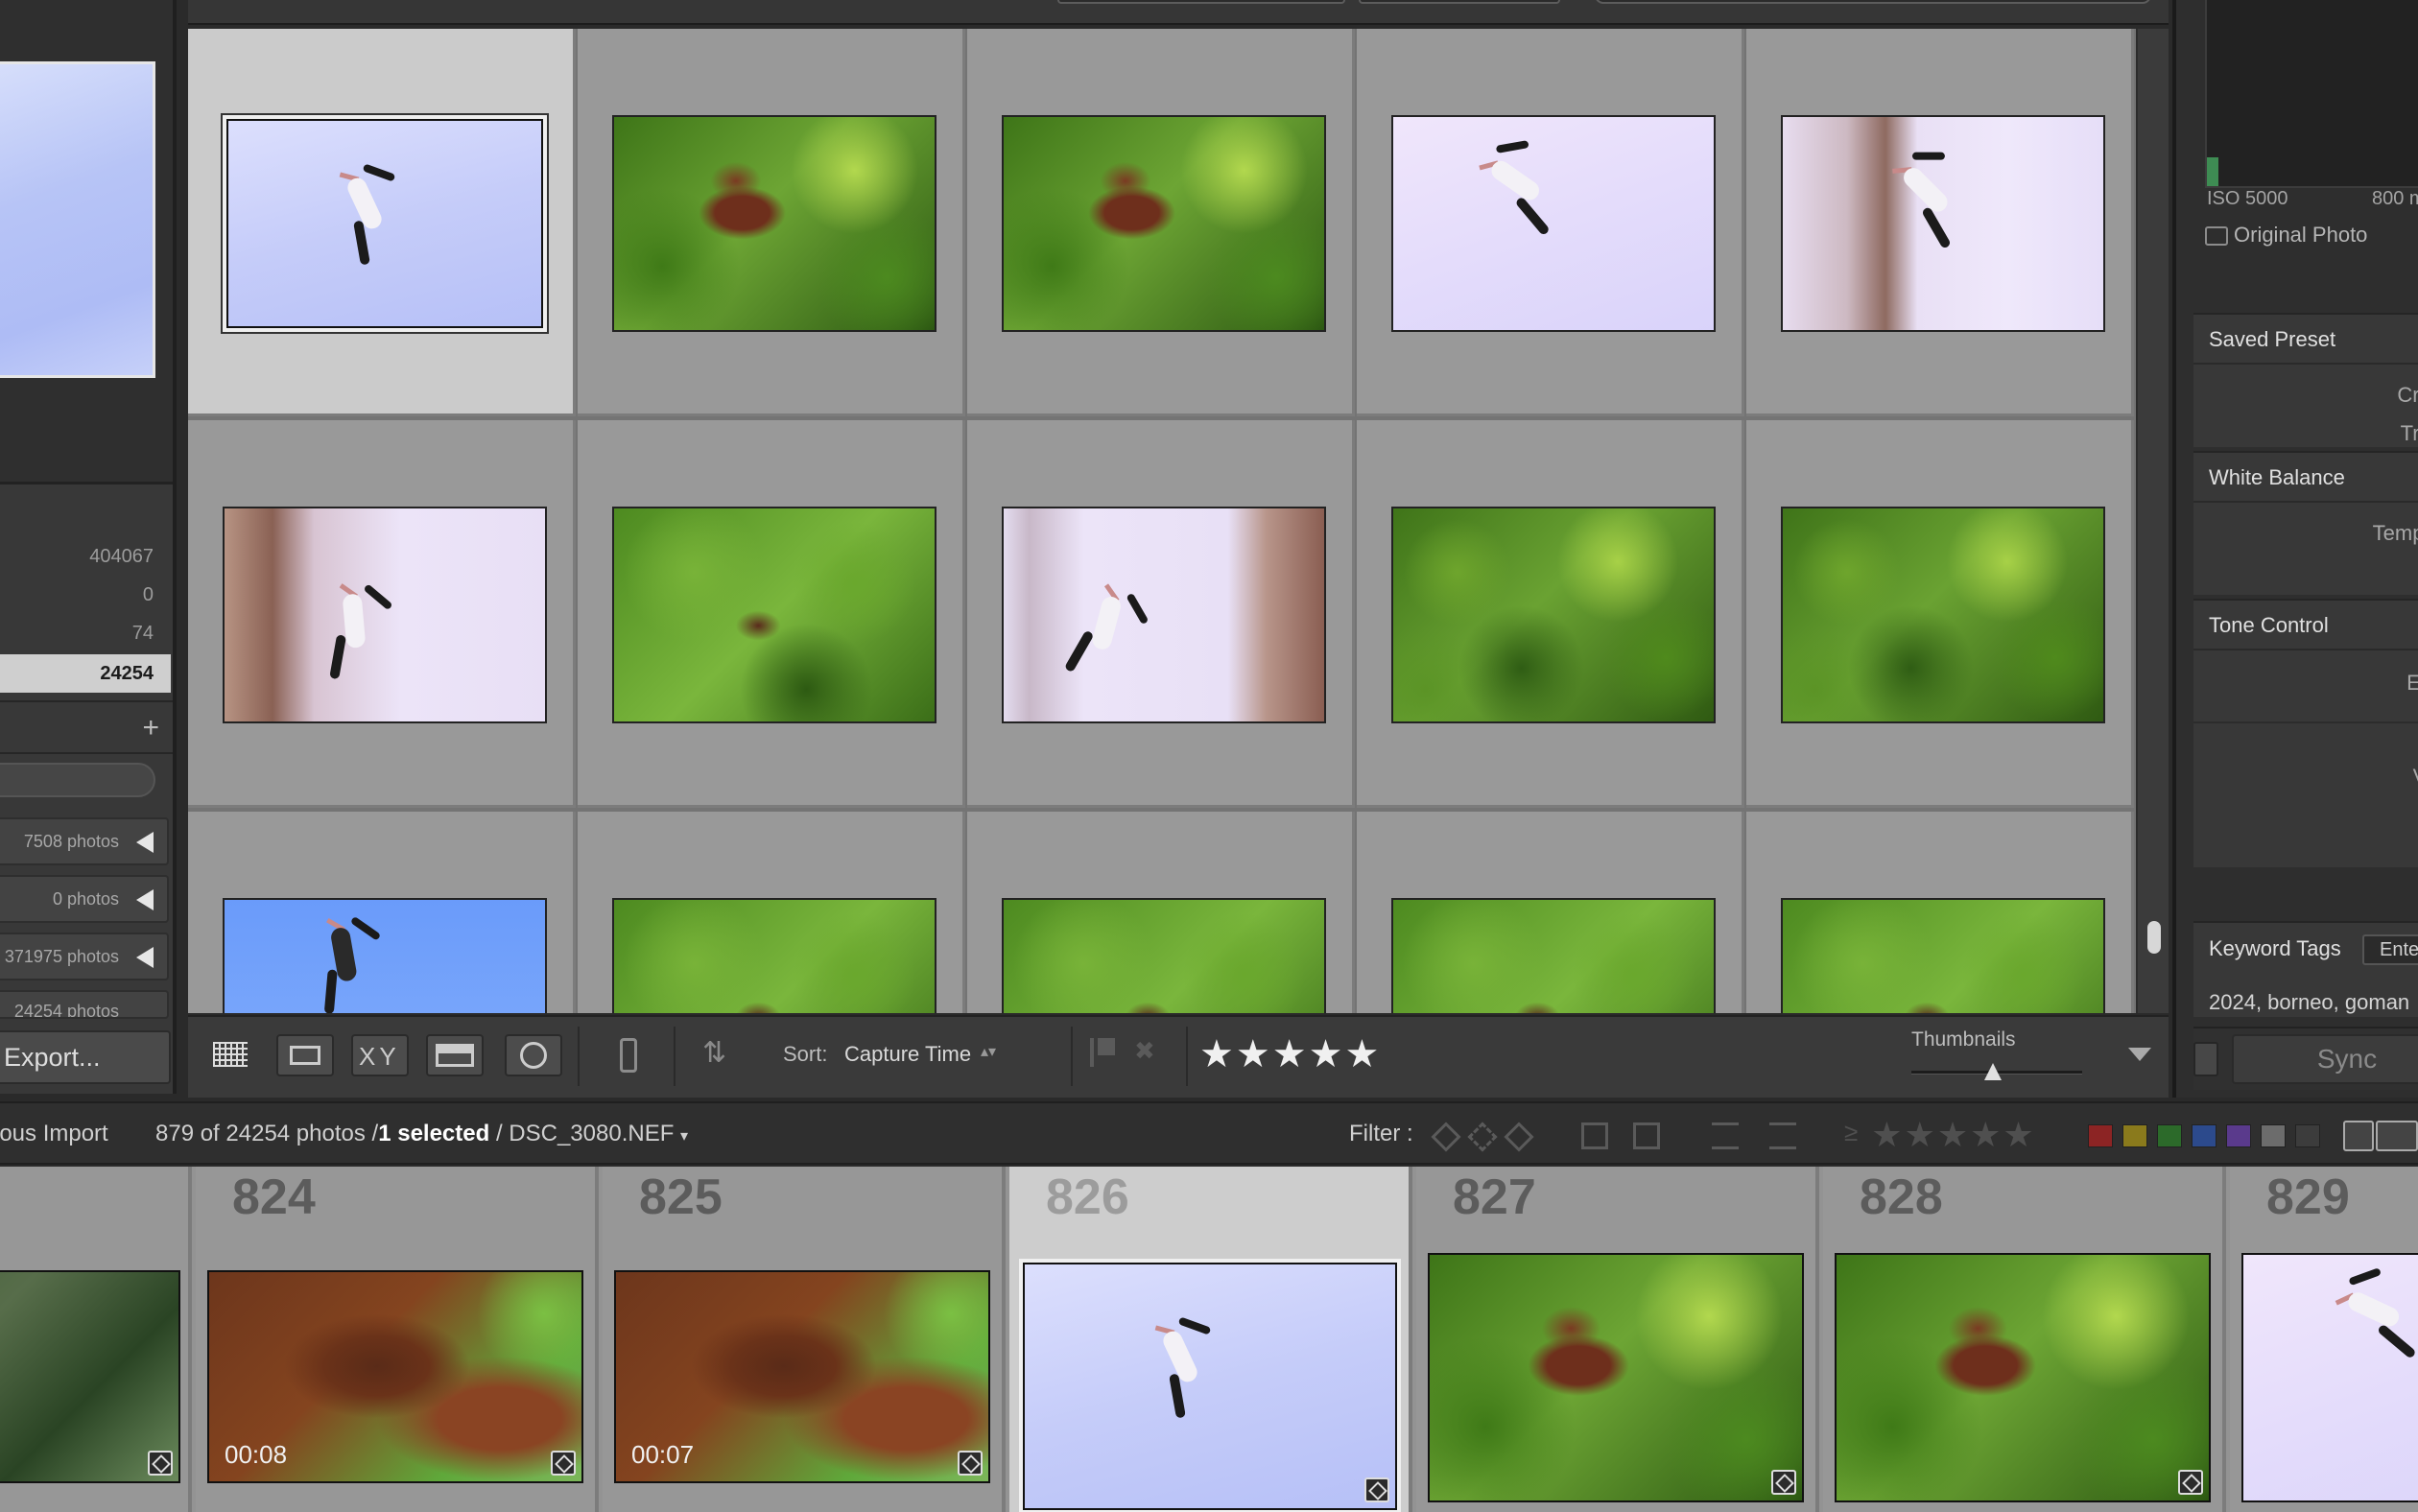  I want to click on filter-preset-icon, so click(2358, 1136).